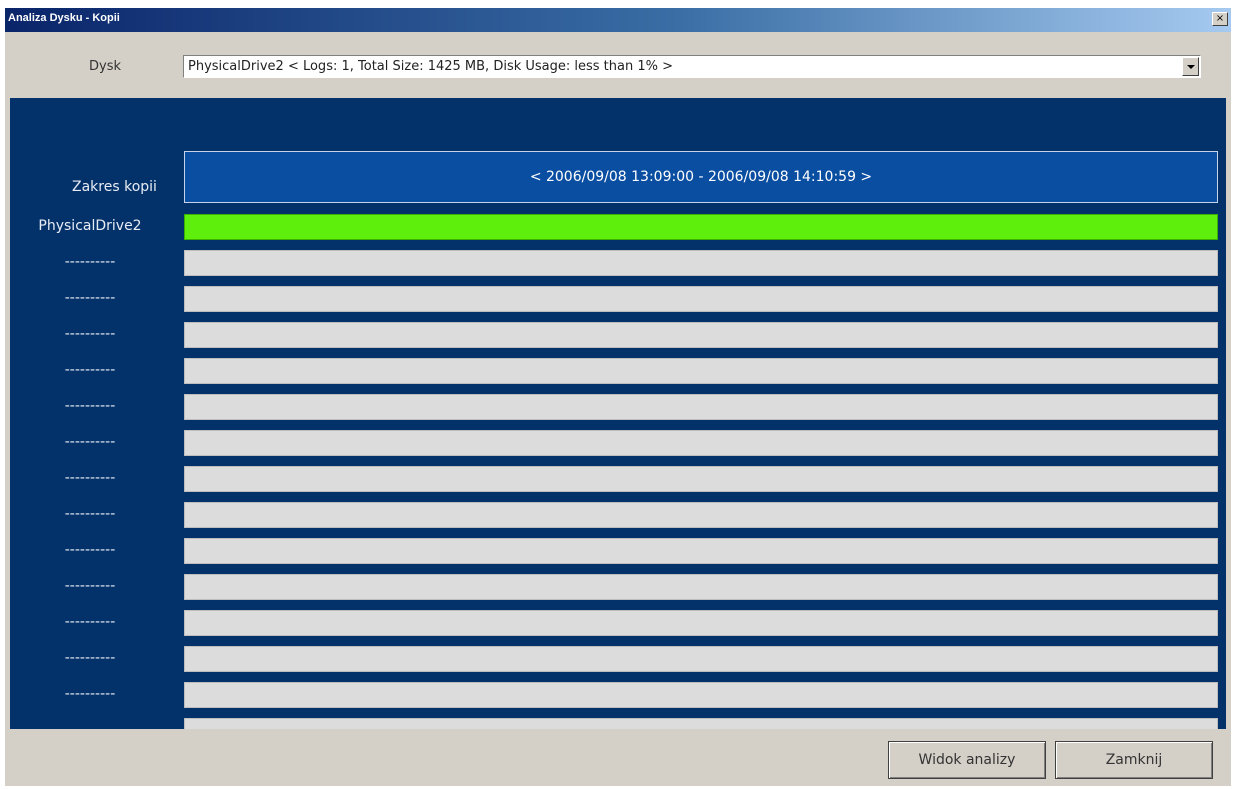 The image size is (1236, 789). I want to click on close-button: Zamknij, so click(1134, 760).